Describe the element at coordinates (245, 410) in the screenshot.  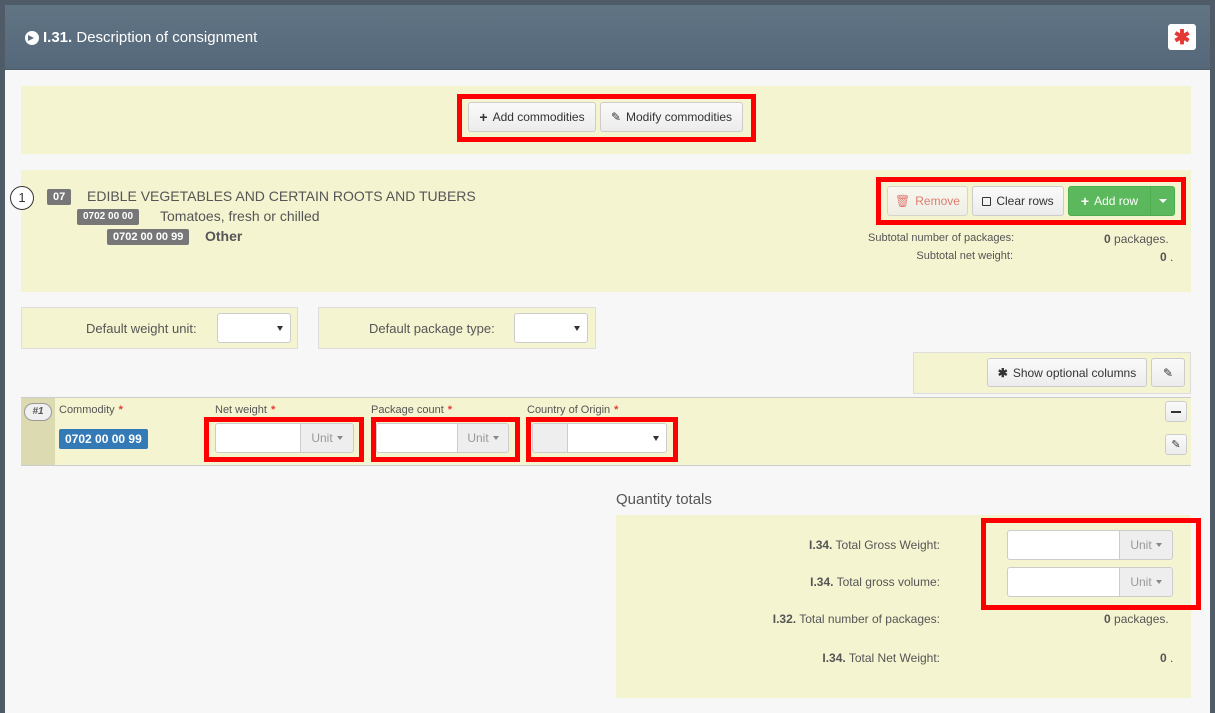
I see `net-weight-column-header: Net weight *` at that location.